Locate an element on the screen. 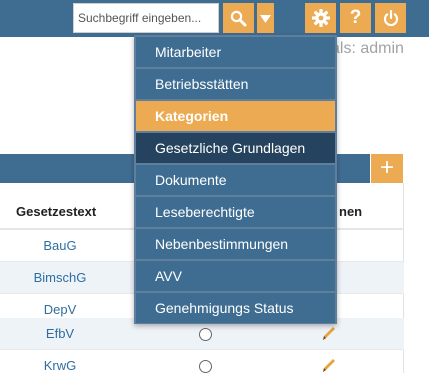  help-button: ? is located at coordinates (355, 18).